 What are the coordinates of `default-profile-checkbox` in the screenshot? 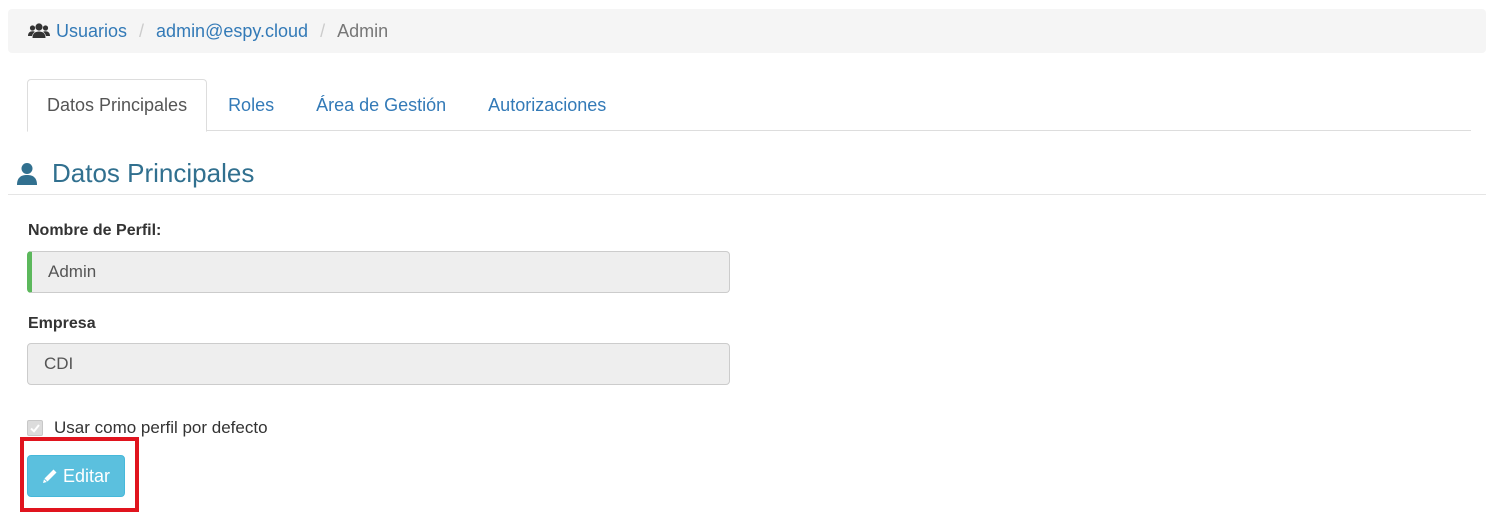 It's located at (35, 428).